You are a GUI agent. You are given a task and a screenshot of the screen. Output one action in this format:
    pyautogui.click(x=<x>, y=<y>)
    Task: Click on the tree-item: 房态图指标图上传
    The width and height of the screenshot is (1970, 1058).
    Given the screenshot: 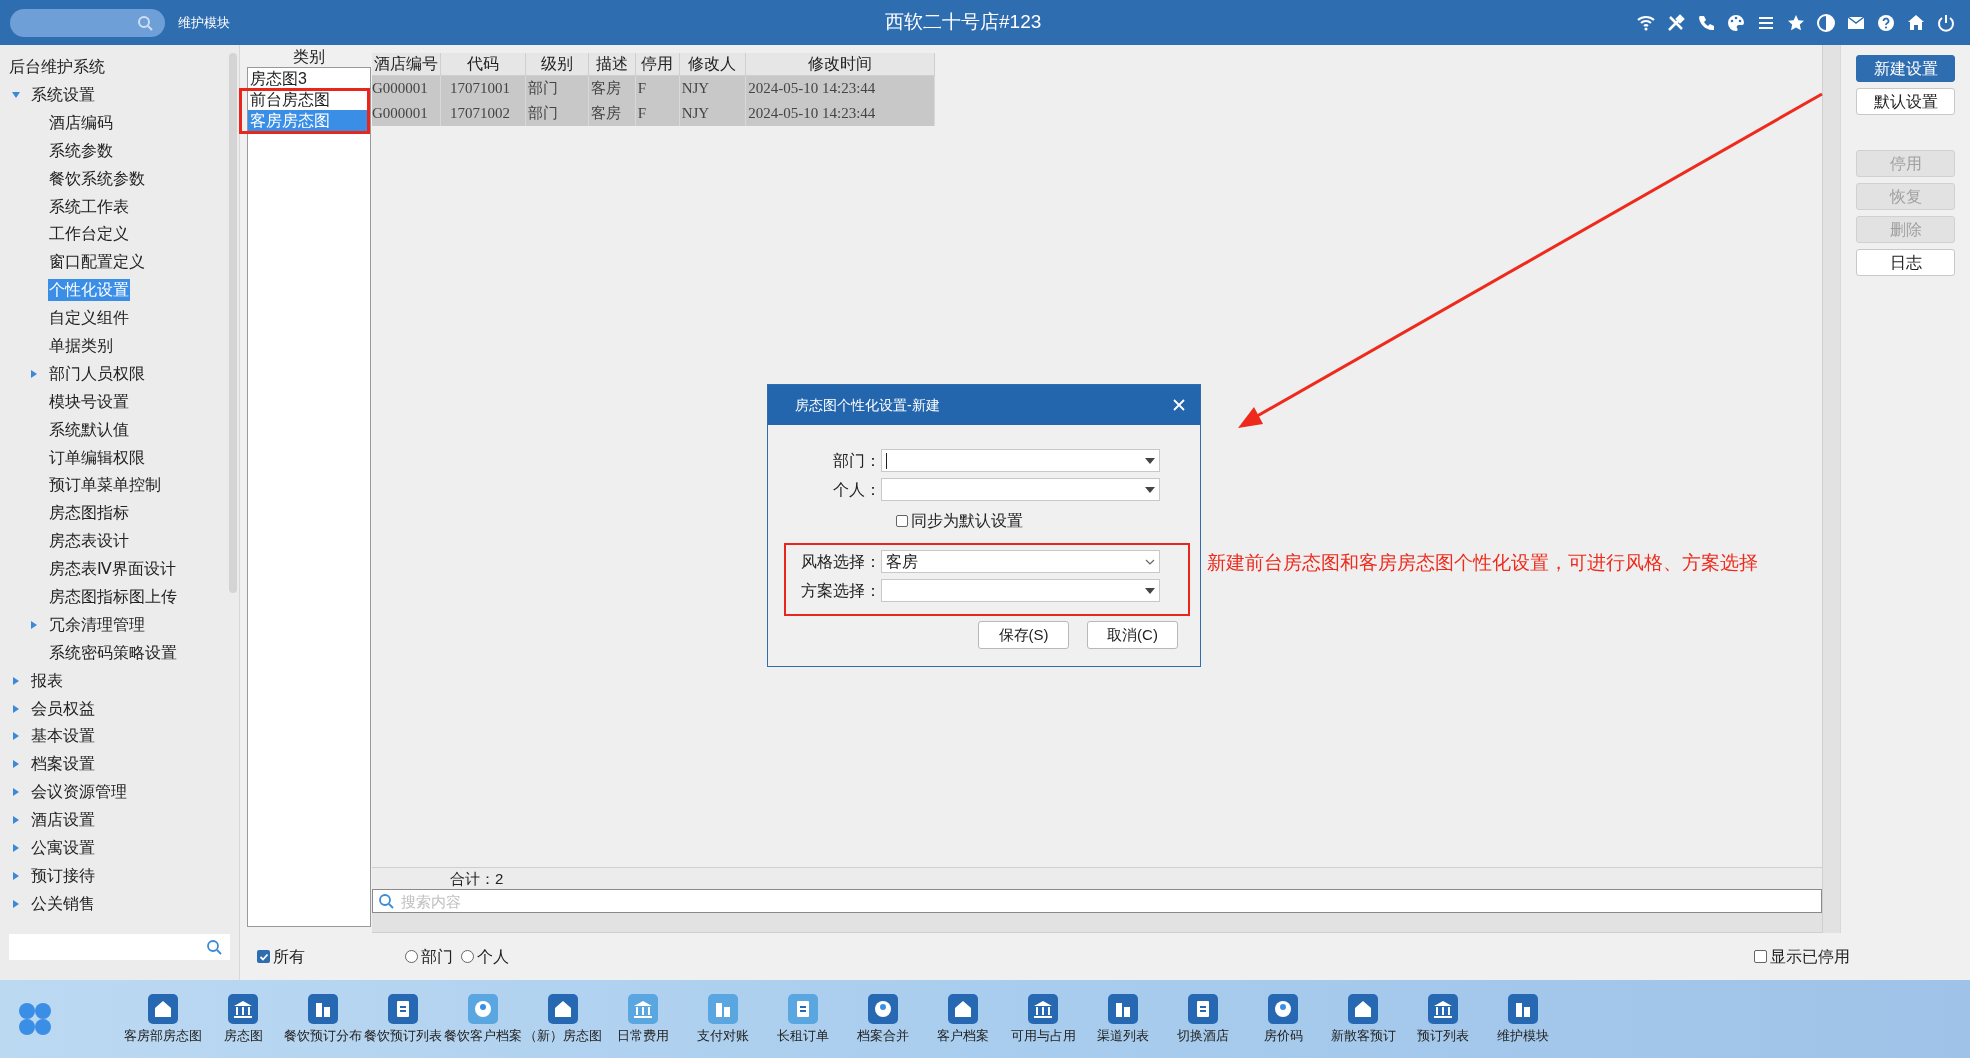 What is the action you would take?
    pyautogui.click(x=113, y=596)
    